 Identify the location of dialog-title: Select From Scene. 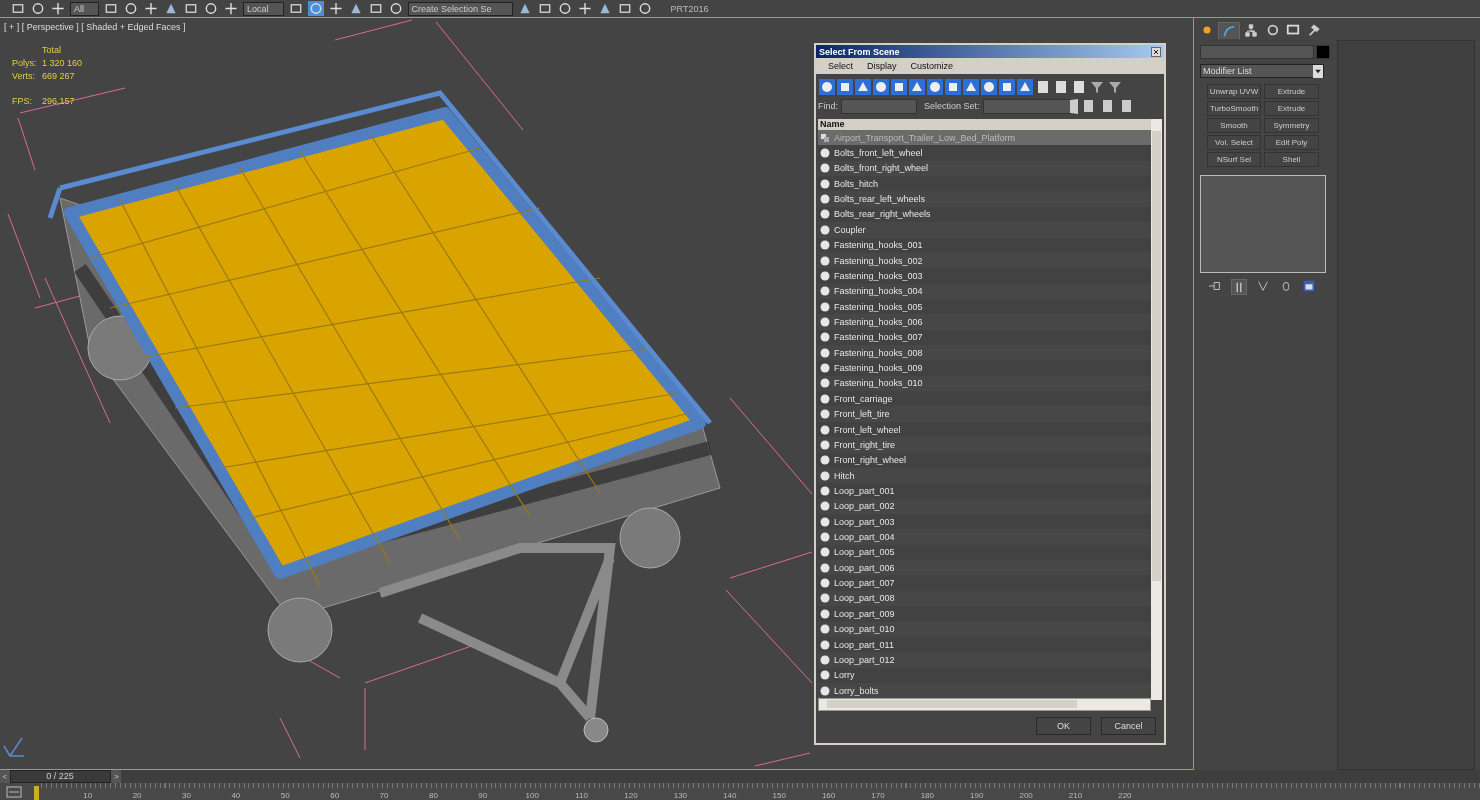
(859, 51).